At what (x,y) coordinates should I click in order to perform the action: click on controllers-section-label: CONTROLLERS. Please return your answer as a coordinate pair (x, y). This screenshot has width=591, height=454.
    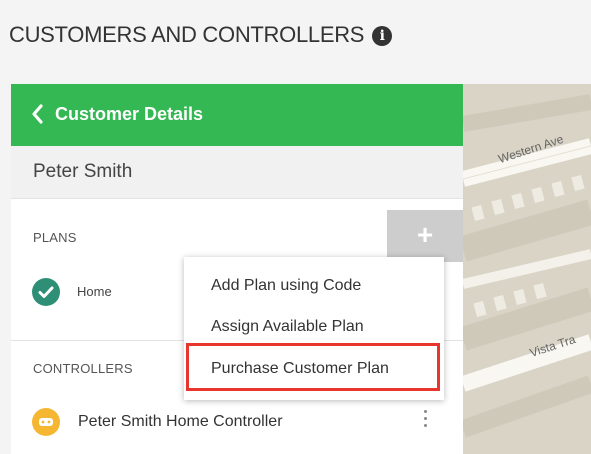
    Looking at the image, I should click on (83, 368).